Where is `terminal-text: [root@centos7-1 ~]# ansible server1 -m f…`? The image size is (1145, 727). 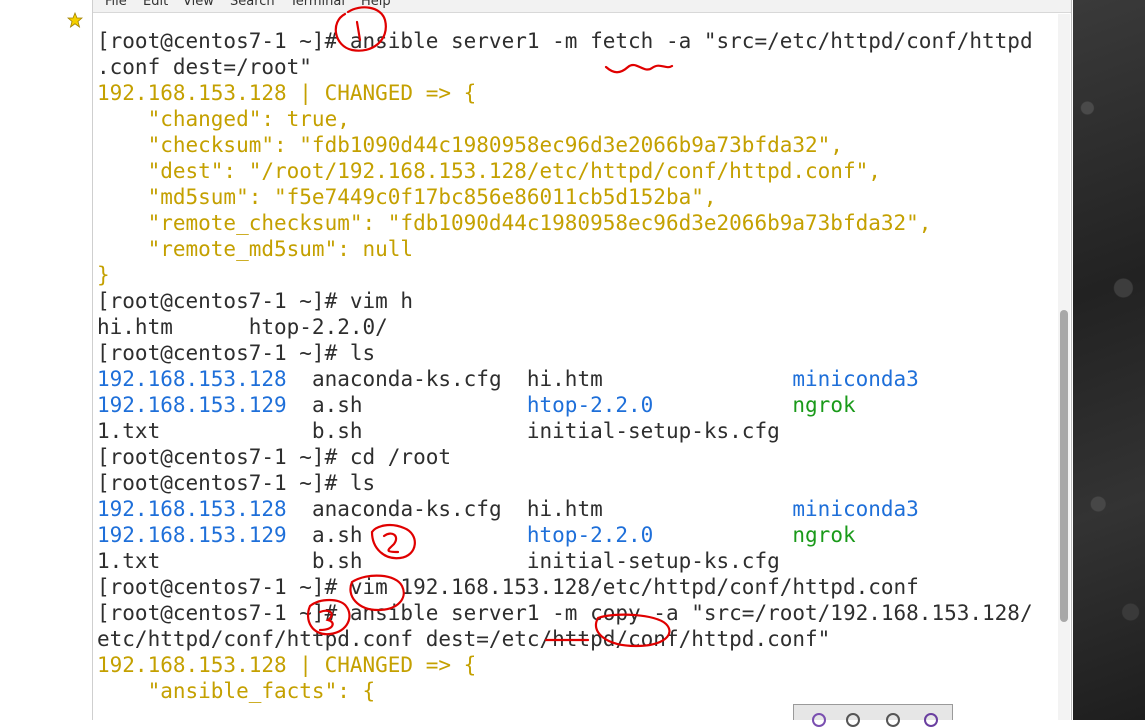
terminal-text: [root@centos7-1 ~]# ansible server1 -m f… is located at coordinates (565, 41).